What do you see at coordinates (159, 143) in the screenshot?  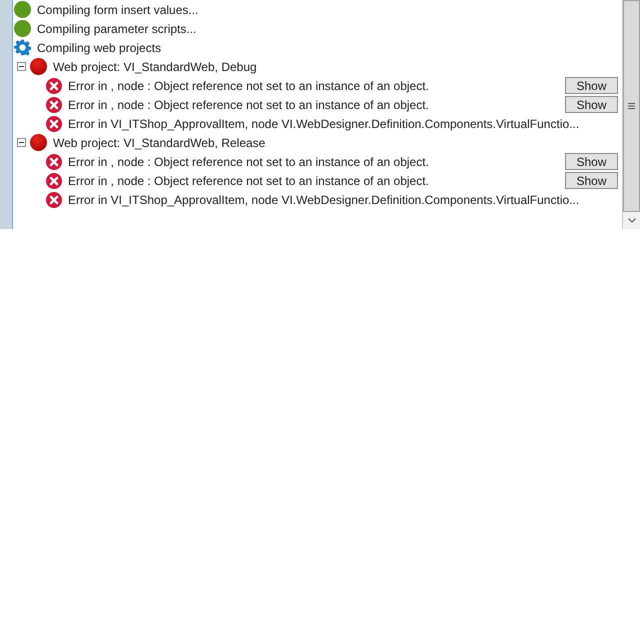 I see `step-label: Web project: VI_StandardWeb, Release` at bounding box center [159, 143].